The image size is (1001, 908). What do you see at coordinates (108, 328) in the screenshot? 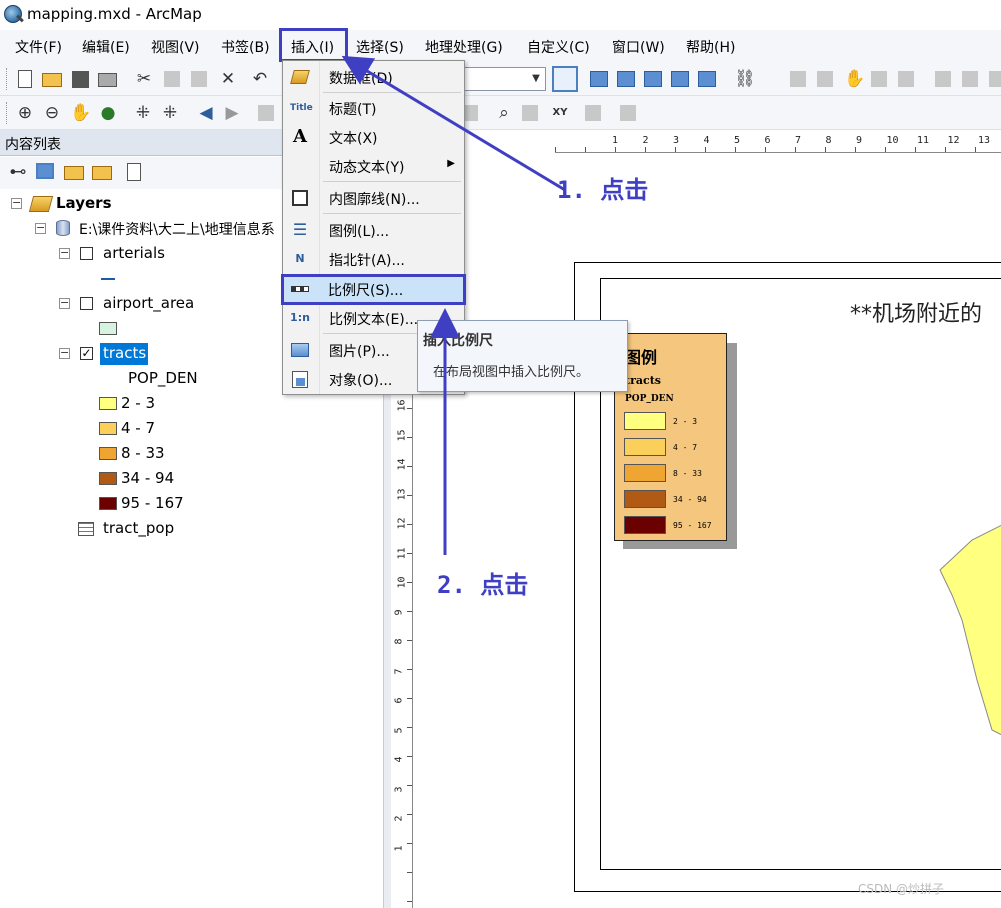
I see `polygon-symbol` at bounding box center [108, 328].